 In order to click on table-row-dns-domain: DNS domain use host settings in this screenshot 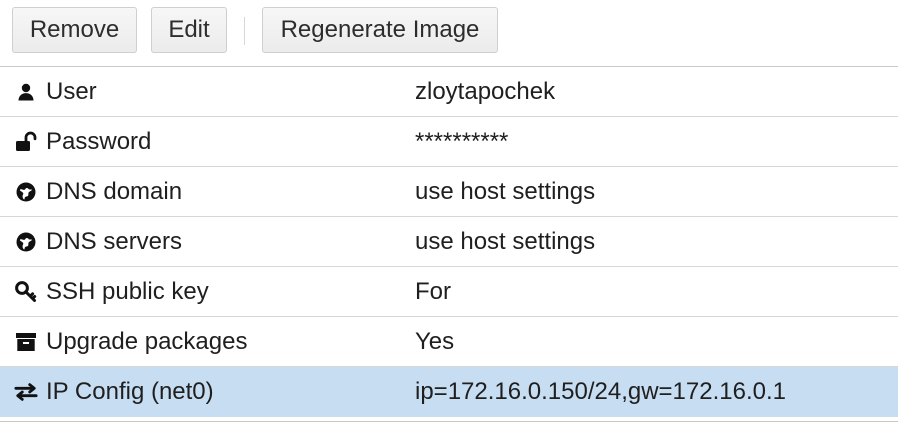, I will do `click(449, 192)`.